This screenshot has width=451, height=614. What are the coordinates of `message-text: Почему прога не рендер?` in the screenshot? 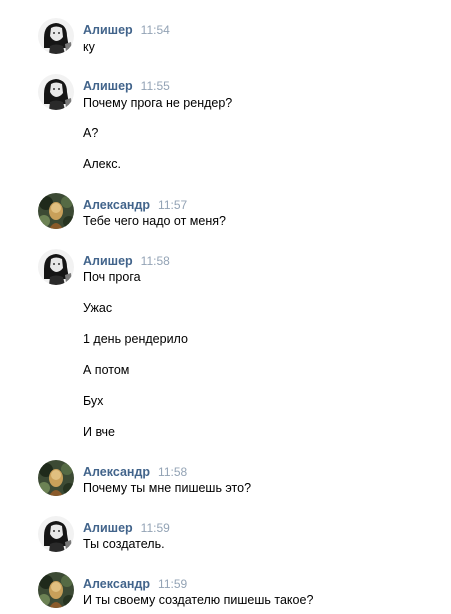 It's located at (158, 103).